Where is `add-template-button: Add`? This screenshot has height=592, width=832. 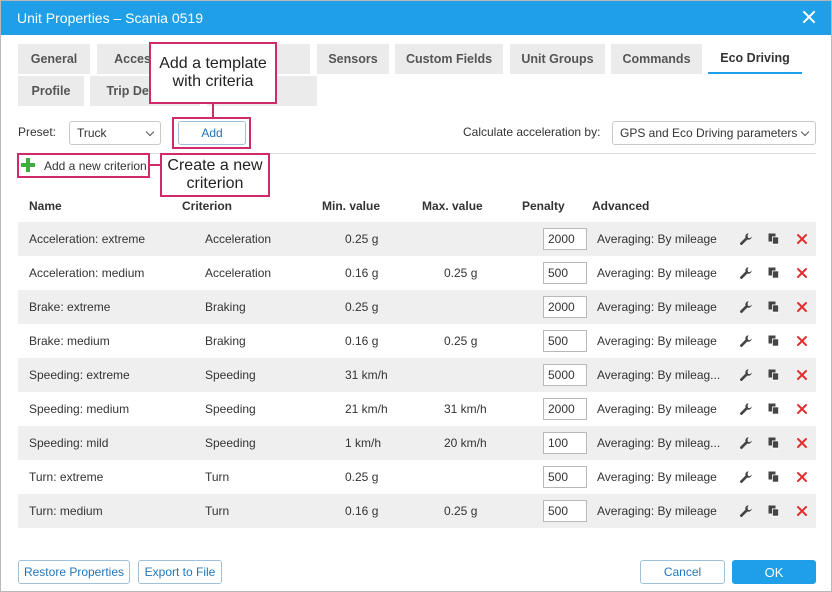 add-template-button: Add is located at coordinates (212, 133).